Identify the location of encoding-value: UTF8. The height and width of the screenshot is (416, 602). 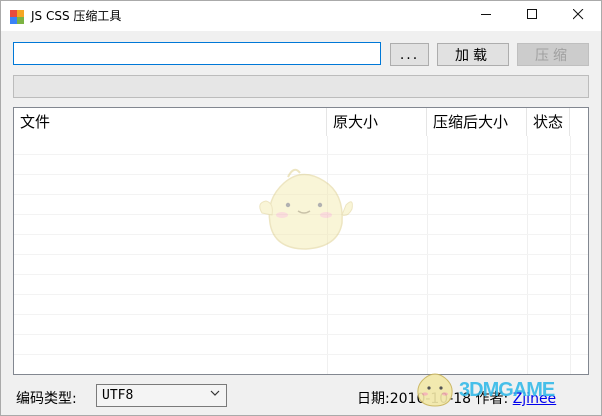
(118, 395).